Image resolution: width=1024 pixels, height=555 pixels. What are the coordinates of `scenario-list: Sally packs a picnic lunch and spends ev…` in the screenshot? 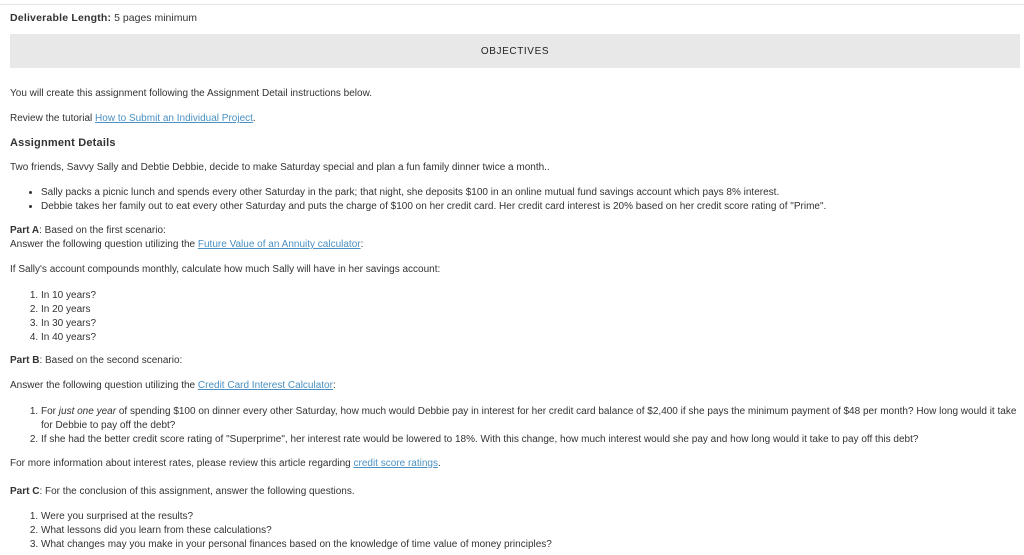 It's located at (418, 200).